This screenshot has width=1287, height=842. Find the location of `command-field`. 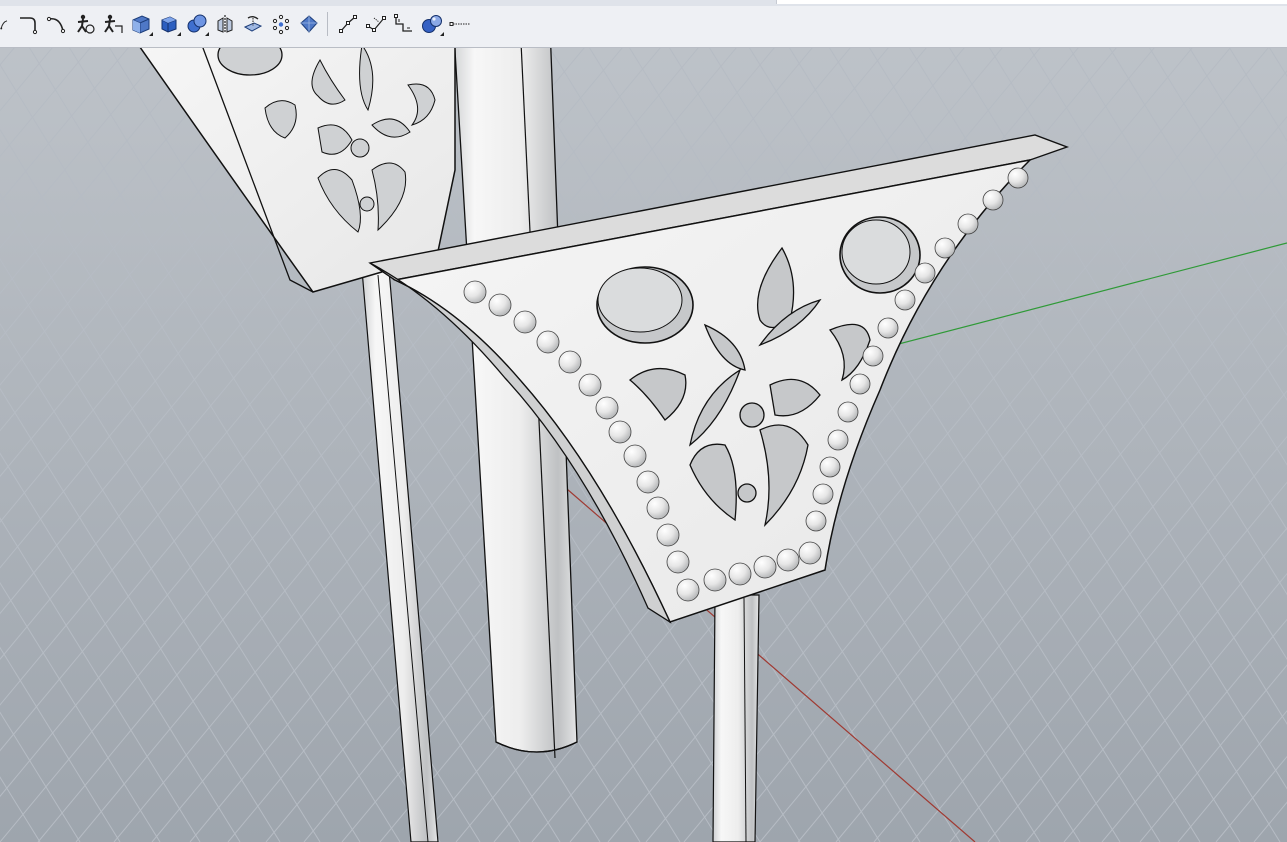

command-field is located at coordinates (1031, 2).